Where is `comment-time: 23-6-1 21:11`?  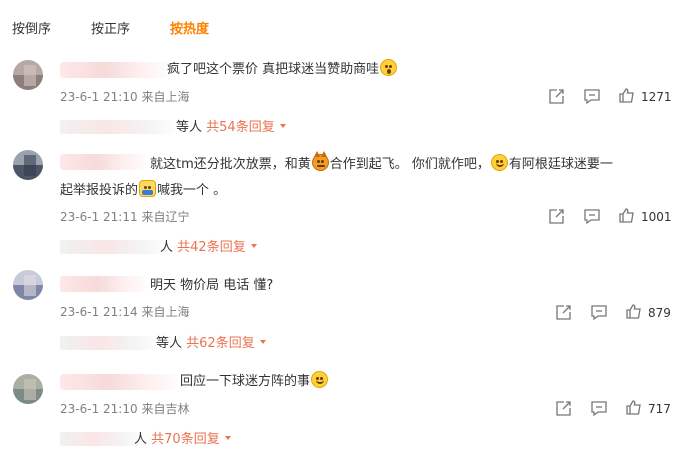 comment-time: 23-6-1 21:11 is located at coordinates (99, 217).